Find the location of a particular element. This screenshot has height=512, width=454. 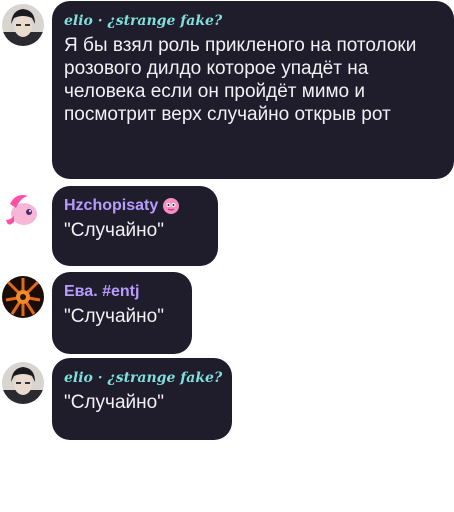

message-bubble: Ева. #entj "Случайно" is located at coordinates (122, 313).